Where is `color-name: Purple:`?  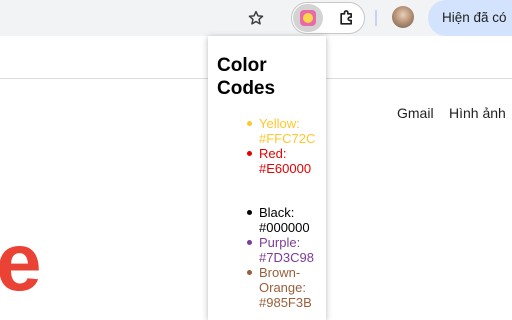 color-name: Purple: is located at coordinates (280, 242).